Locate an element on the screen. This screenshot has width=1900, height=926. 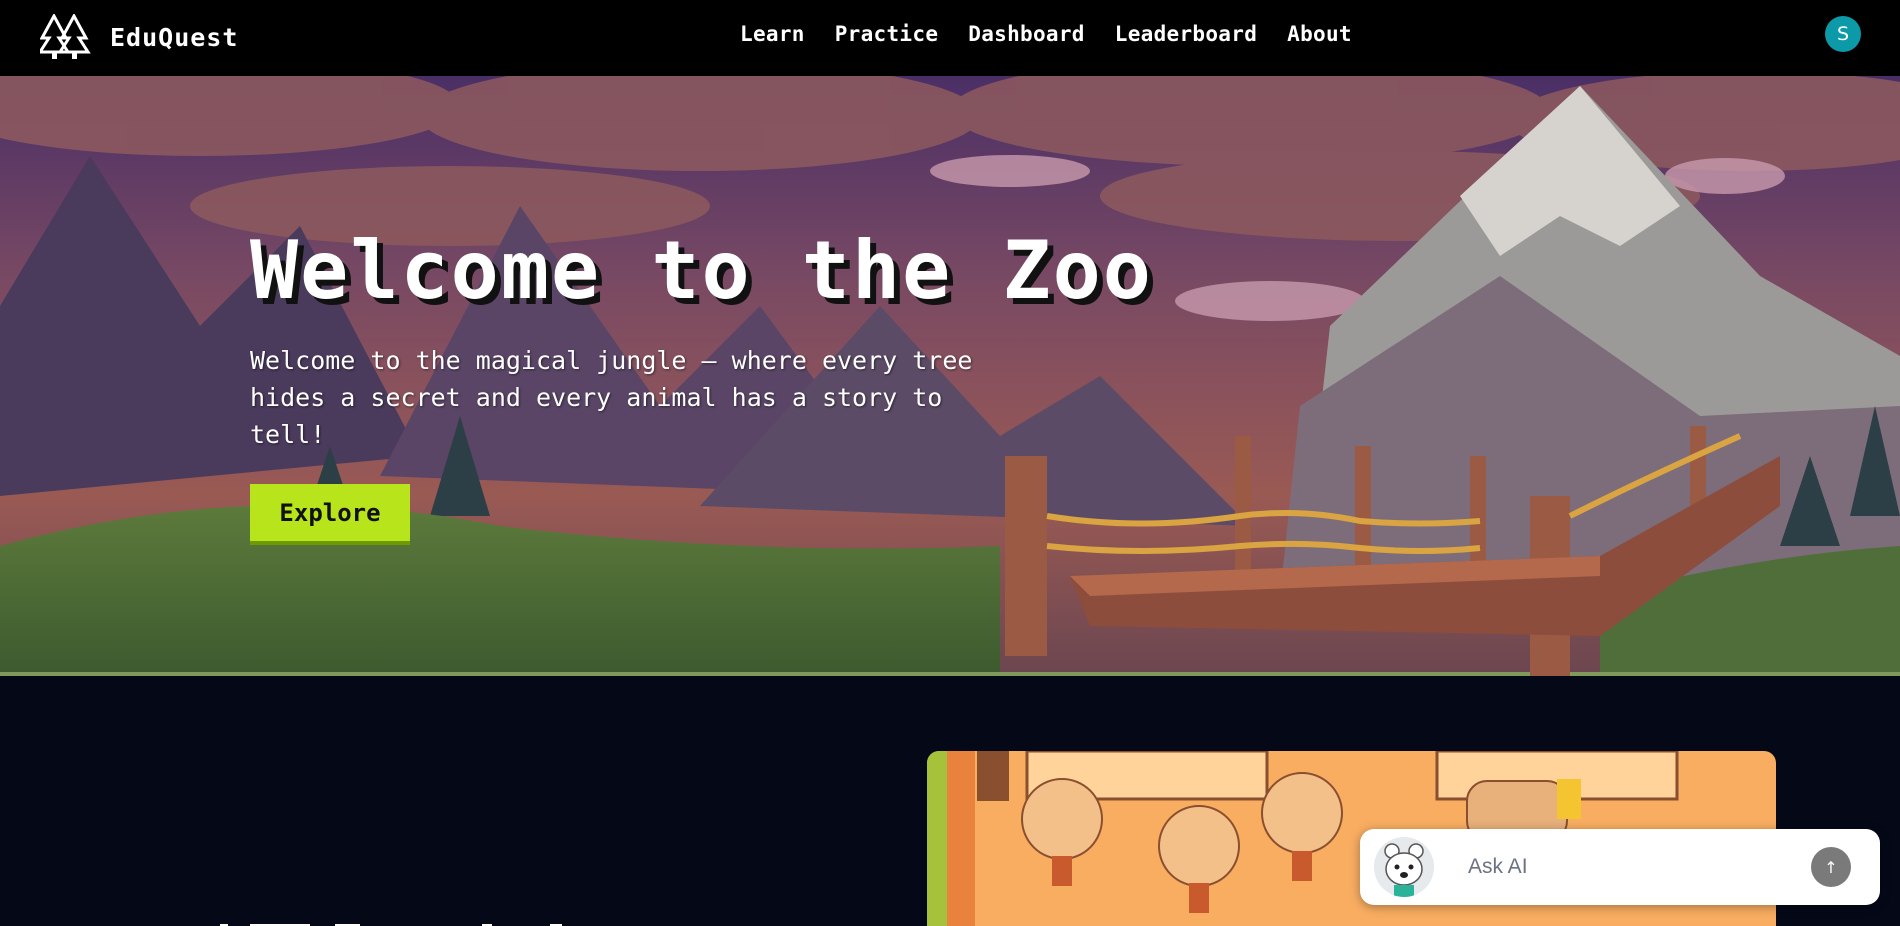
nav-link-dashboard: Dashboard is located at coordinates (1026, 34).